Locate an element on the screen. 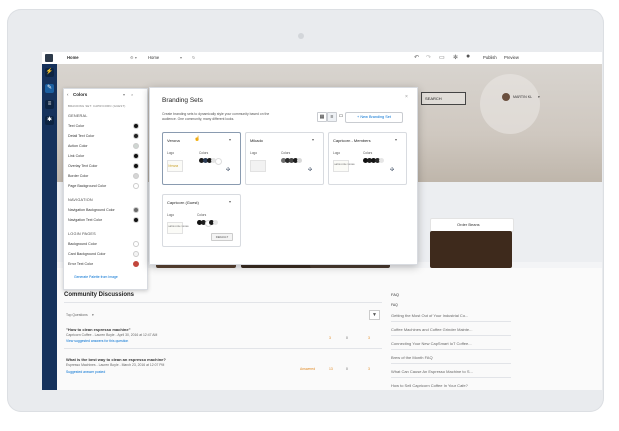 This screenshot has width=619, height=431. faq-item: Brew of the Month FAQ is located at coordinates (412, 357).